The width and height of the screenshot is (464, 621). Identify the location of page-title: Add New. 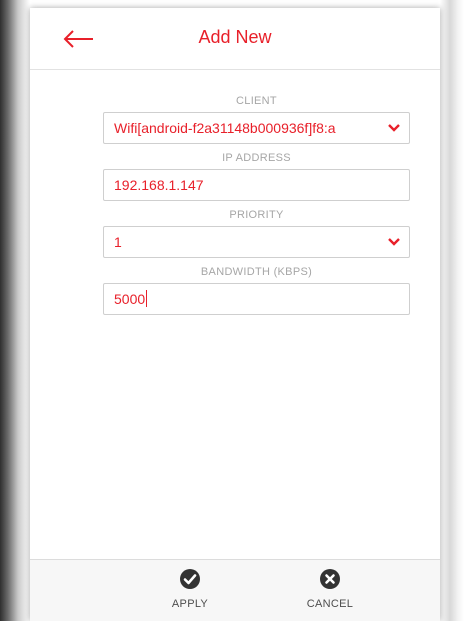
(235, 37).